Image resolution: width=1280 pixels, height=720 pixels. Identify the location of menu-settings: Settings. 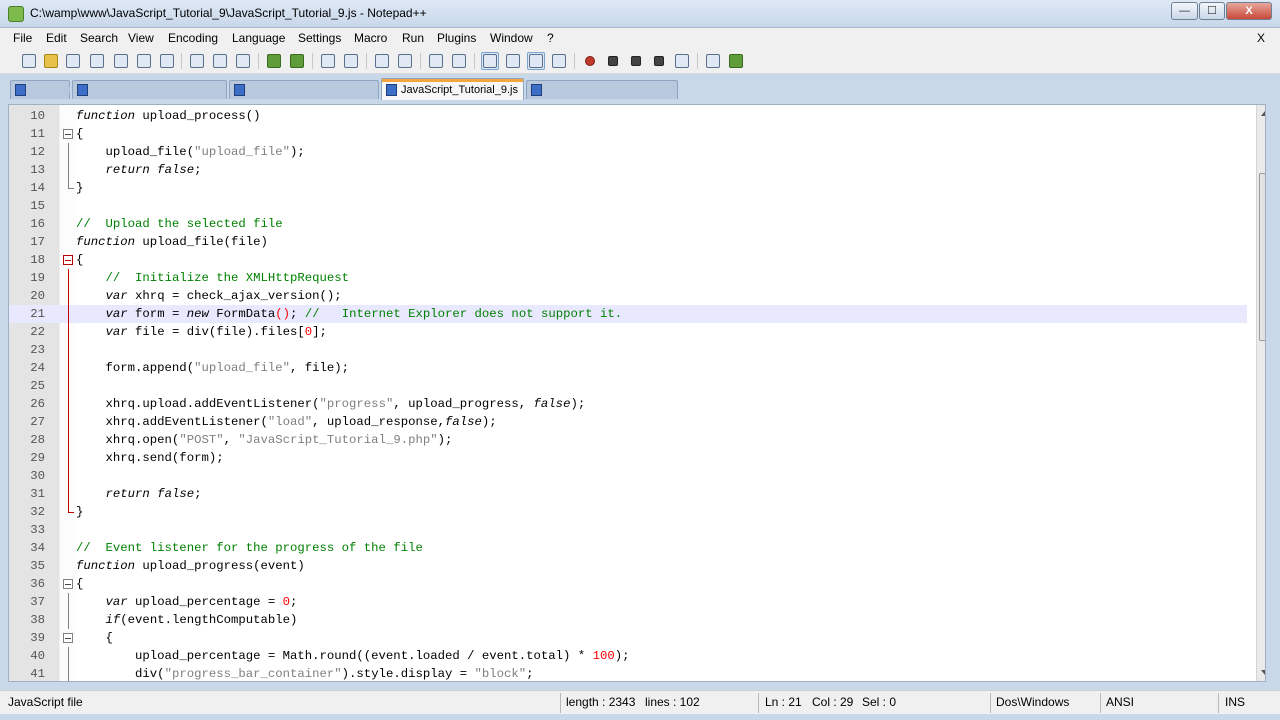
(319, 38).